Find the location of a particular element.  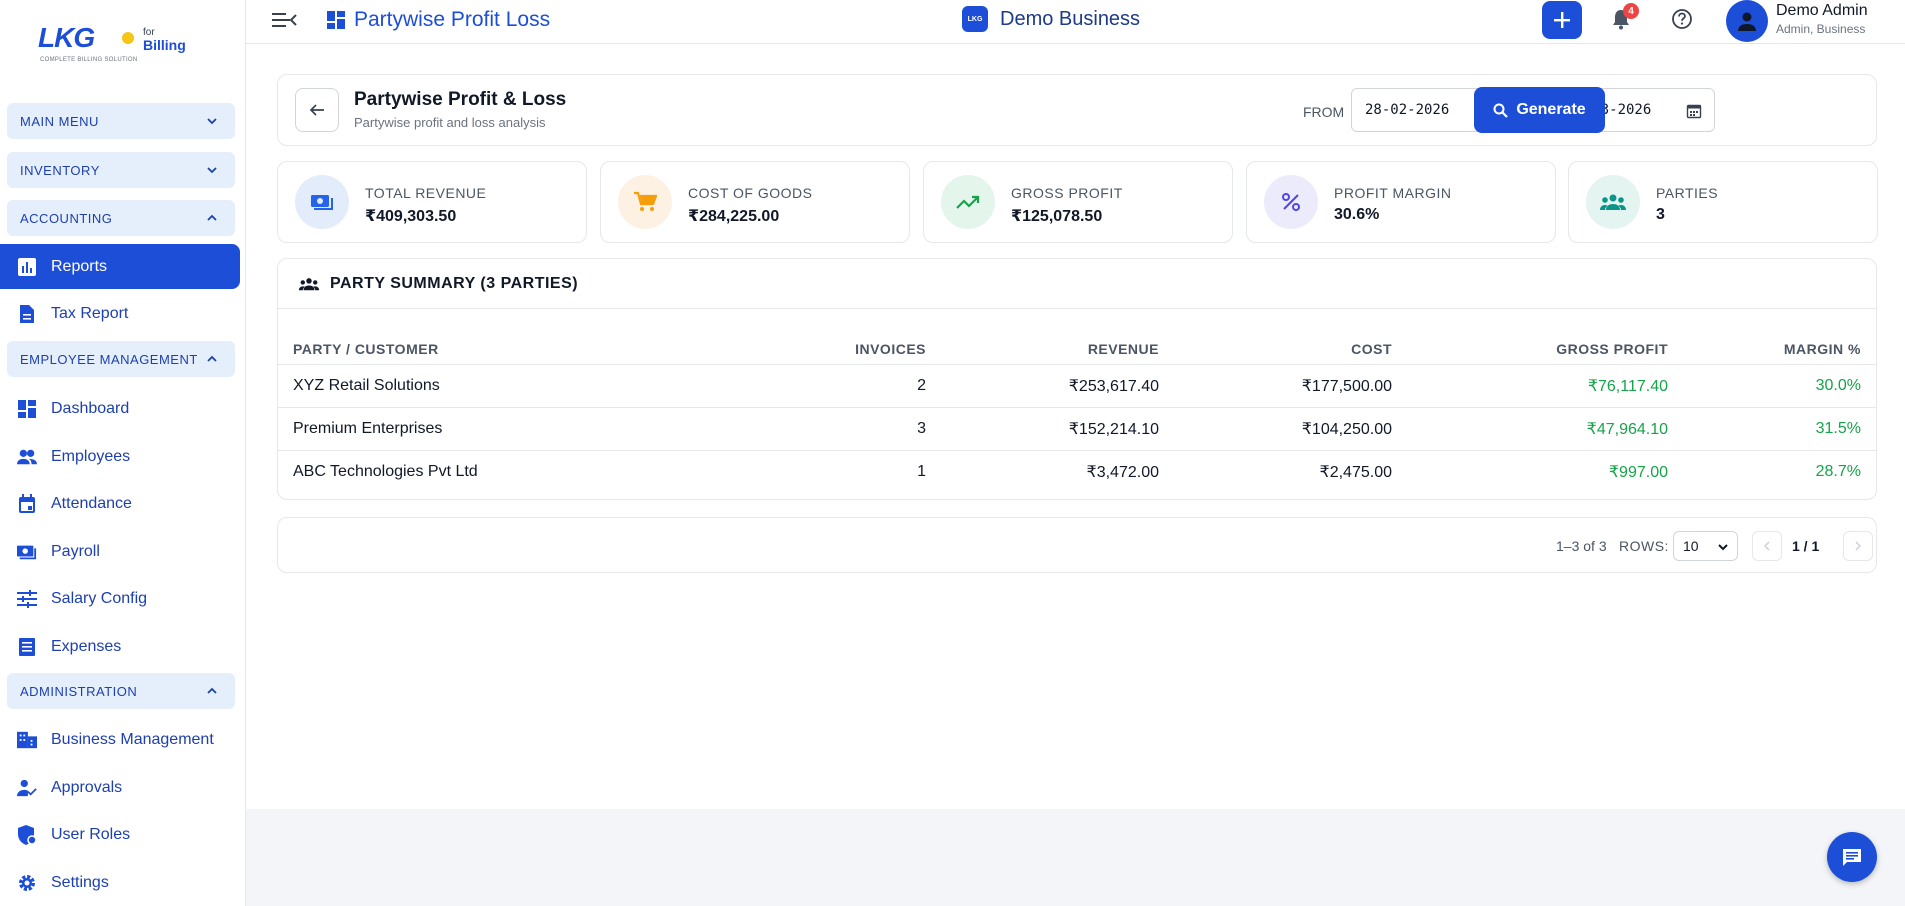

cell-gross-profit: ₹76,117.40 is located at coordinates (1530, 386).